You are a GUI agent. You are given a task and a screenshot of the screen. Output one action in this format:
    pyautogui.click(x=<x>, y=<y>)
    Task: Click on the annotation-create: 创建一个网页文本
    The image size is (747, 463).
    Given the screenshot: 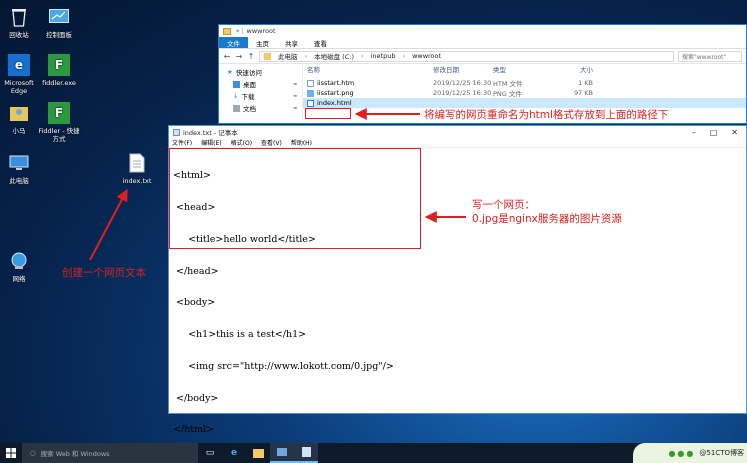 What is the action you would take?
    pyautogui.click(x=104, y=273)
    